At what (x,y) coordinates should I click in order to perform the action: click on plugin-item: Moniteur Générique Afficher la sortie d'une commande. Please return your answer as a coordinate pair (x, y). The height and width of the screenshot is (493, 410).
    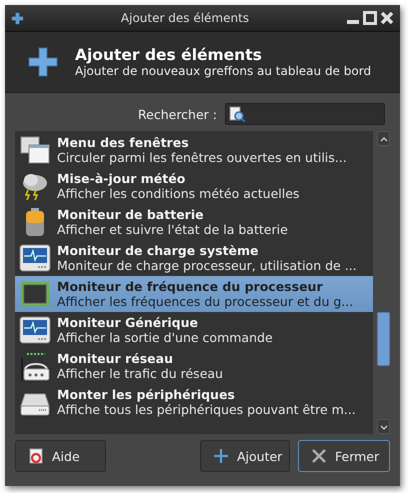
    Looking at the image, I should click on (194, 330).